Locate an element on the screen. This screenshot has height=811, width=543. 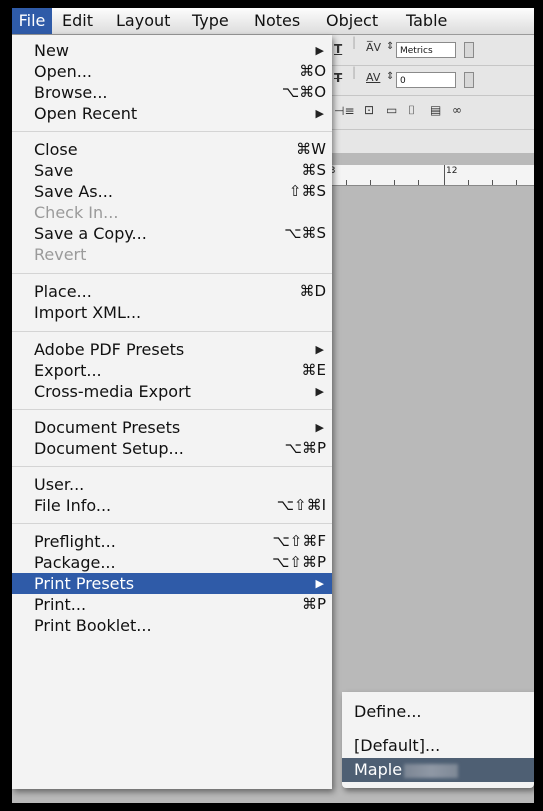
menu-item-document-setup: Document Setup... ⌥⌘P is located at coordinates (172, 448).